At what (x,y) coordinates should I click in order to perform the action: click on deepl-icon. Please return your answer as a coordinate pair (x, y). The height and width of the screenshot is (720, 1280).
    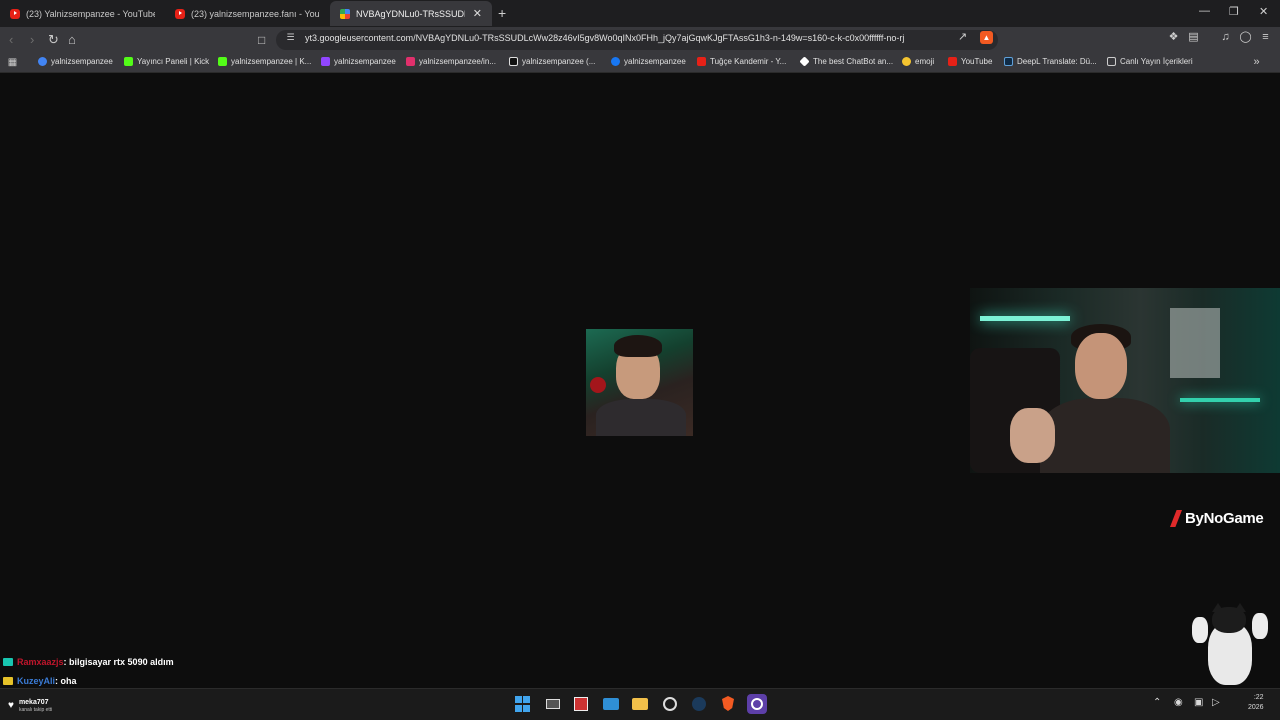
    Looking at the image, I should click on (1008, 61).